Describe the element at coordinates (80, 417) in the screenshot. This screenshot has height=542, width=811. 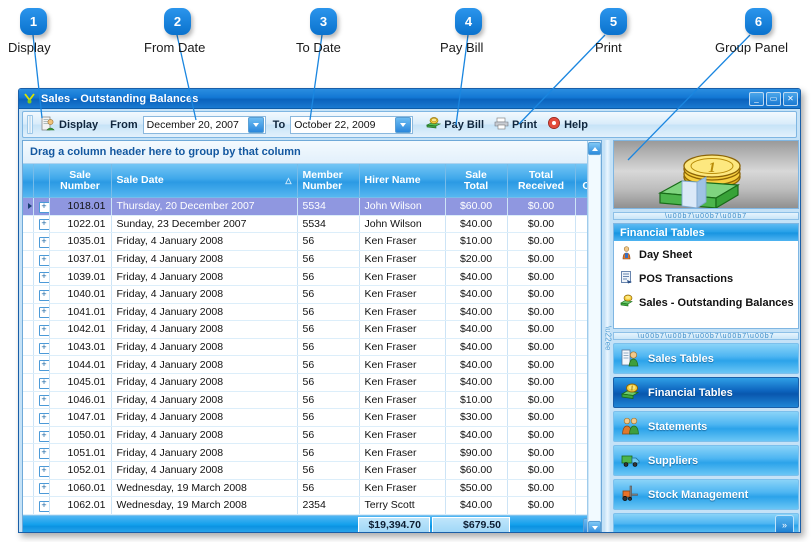
I see `cell-sale-number: 1047.01` at that location.